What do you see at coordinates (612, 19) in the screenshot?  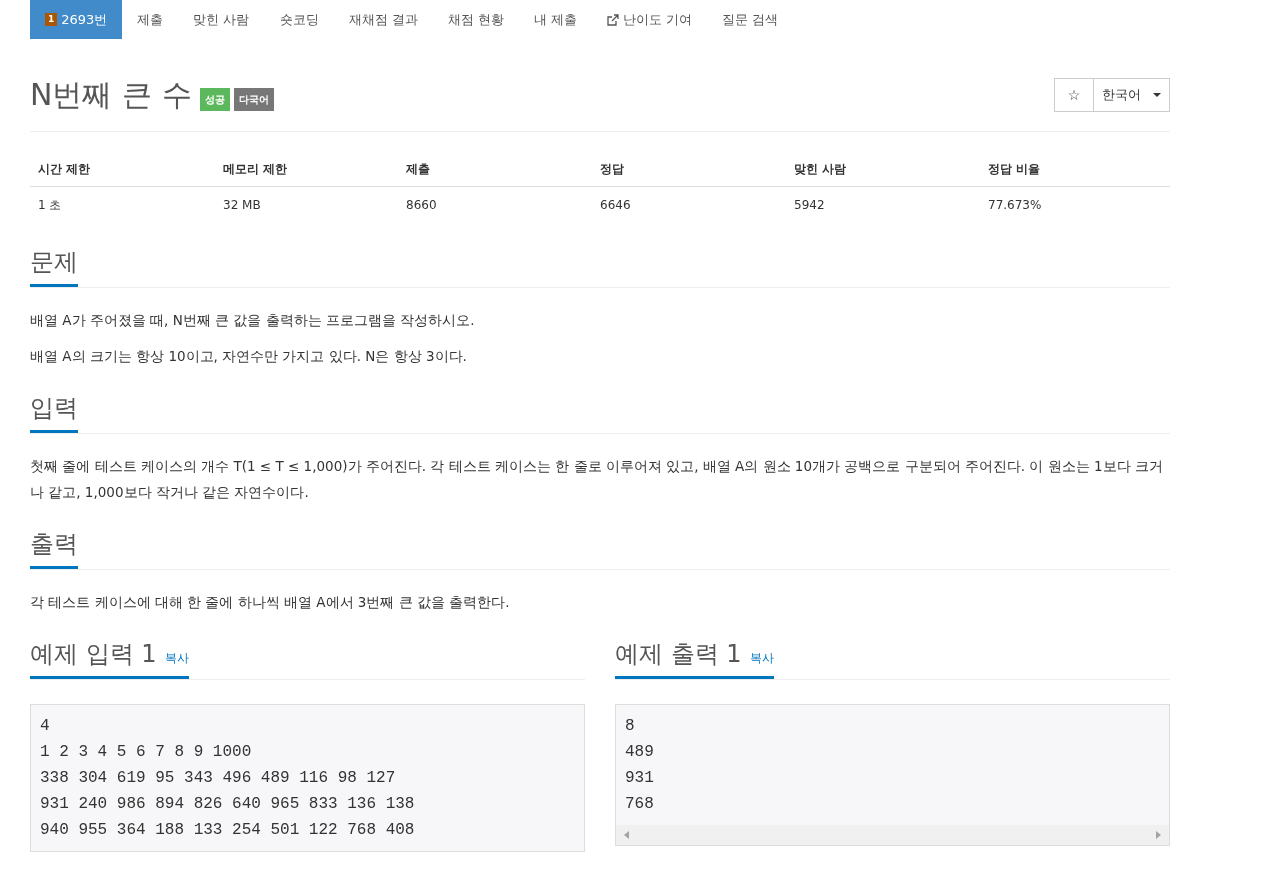 I see `external-link-icon` at bounding box center [612, 19].